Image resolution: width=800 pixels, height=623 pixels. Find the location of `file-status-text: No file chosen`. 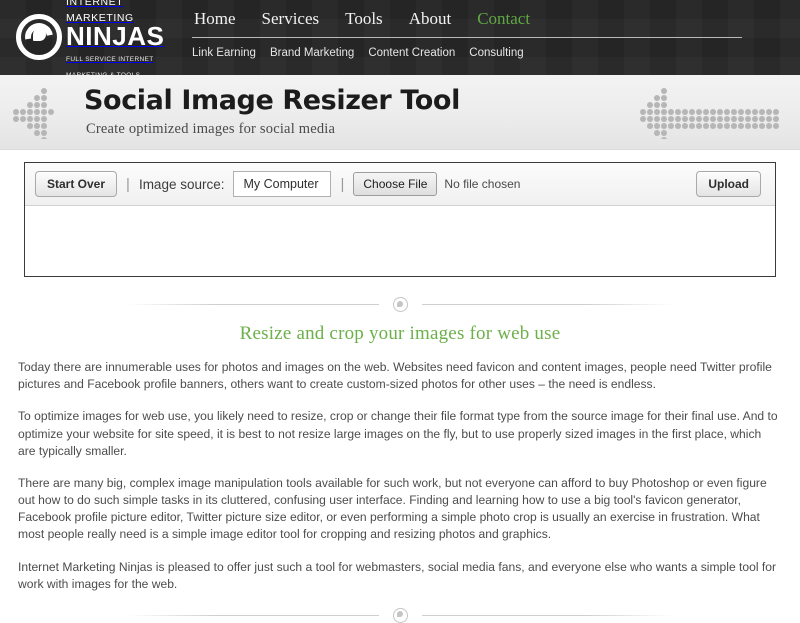

file-status-text: No file chosen is located at coordinates (482, 184).